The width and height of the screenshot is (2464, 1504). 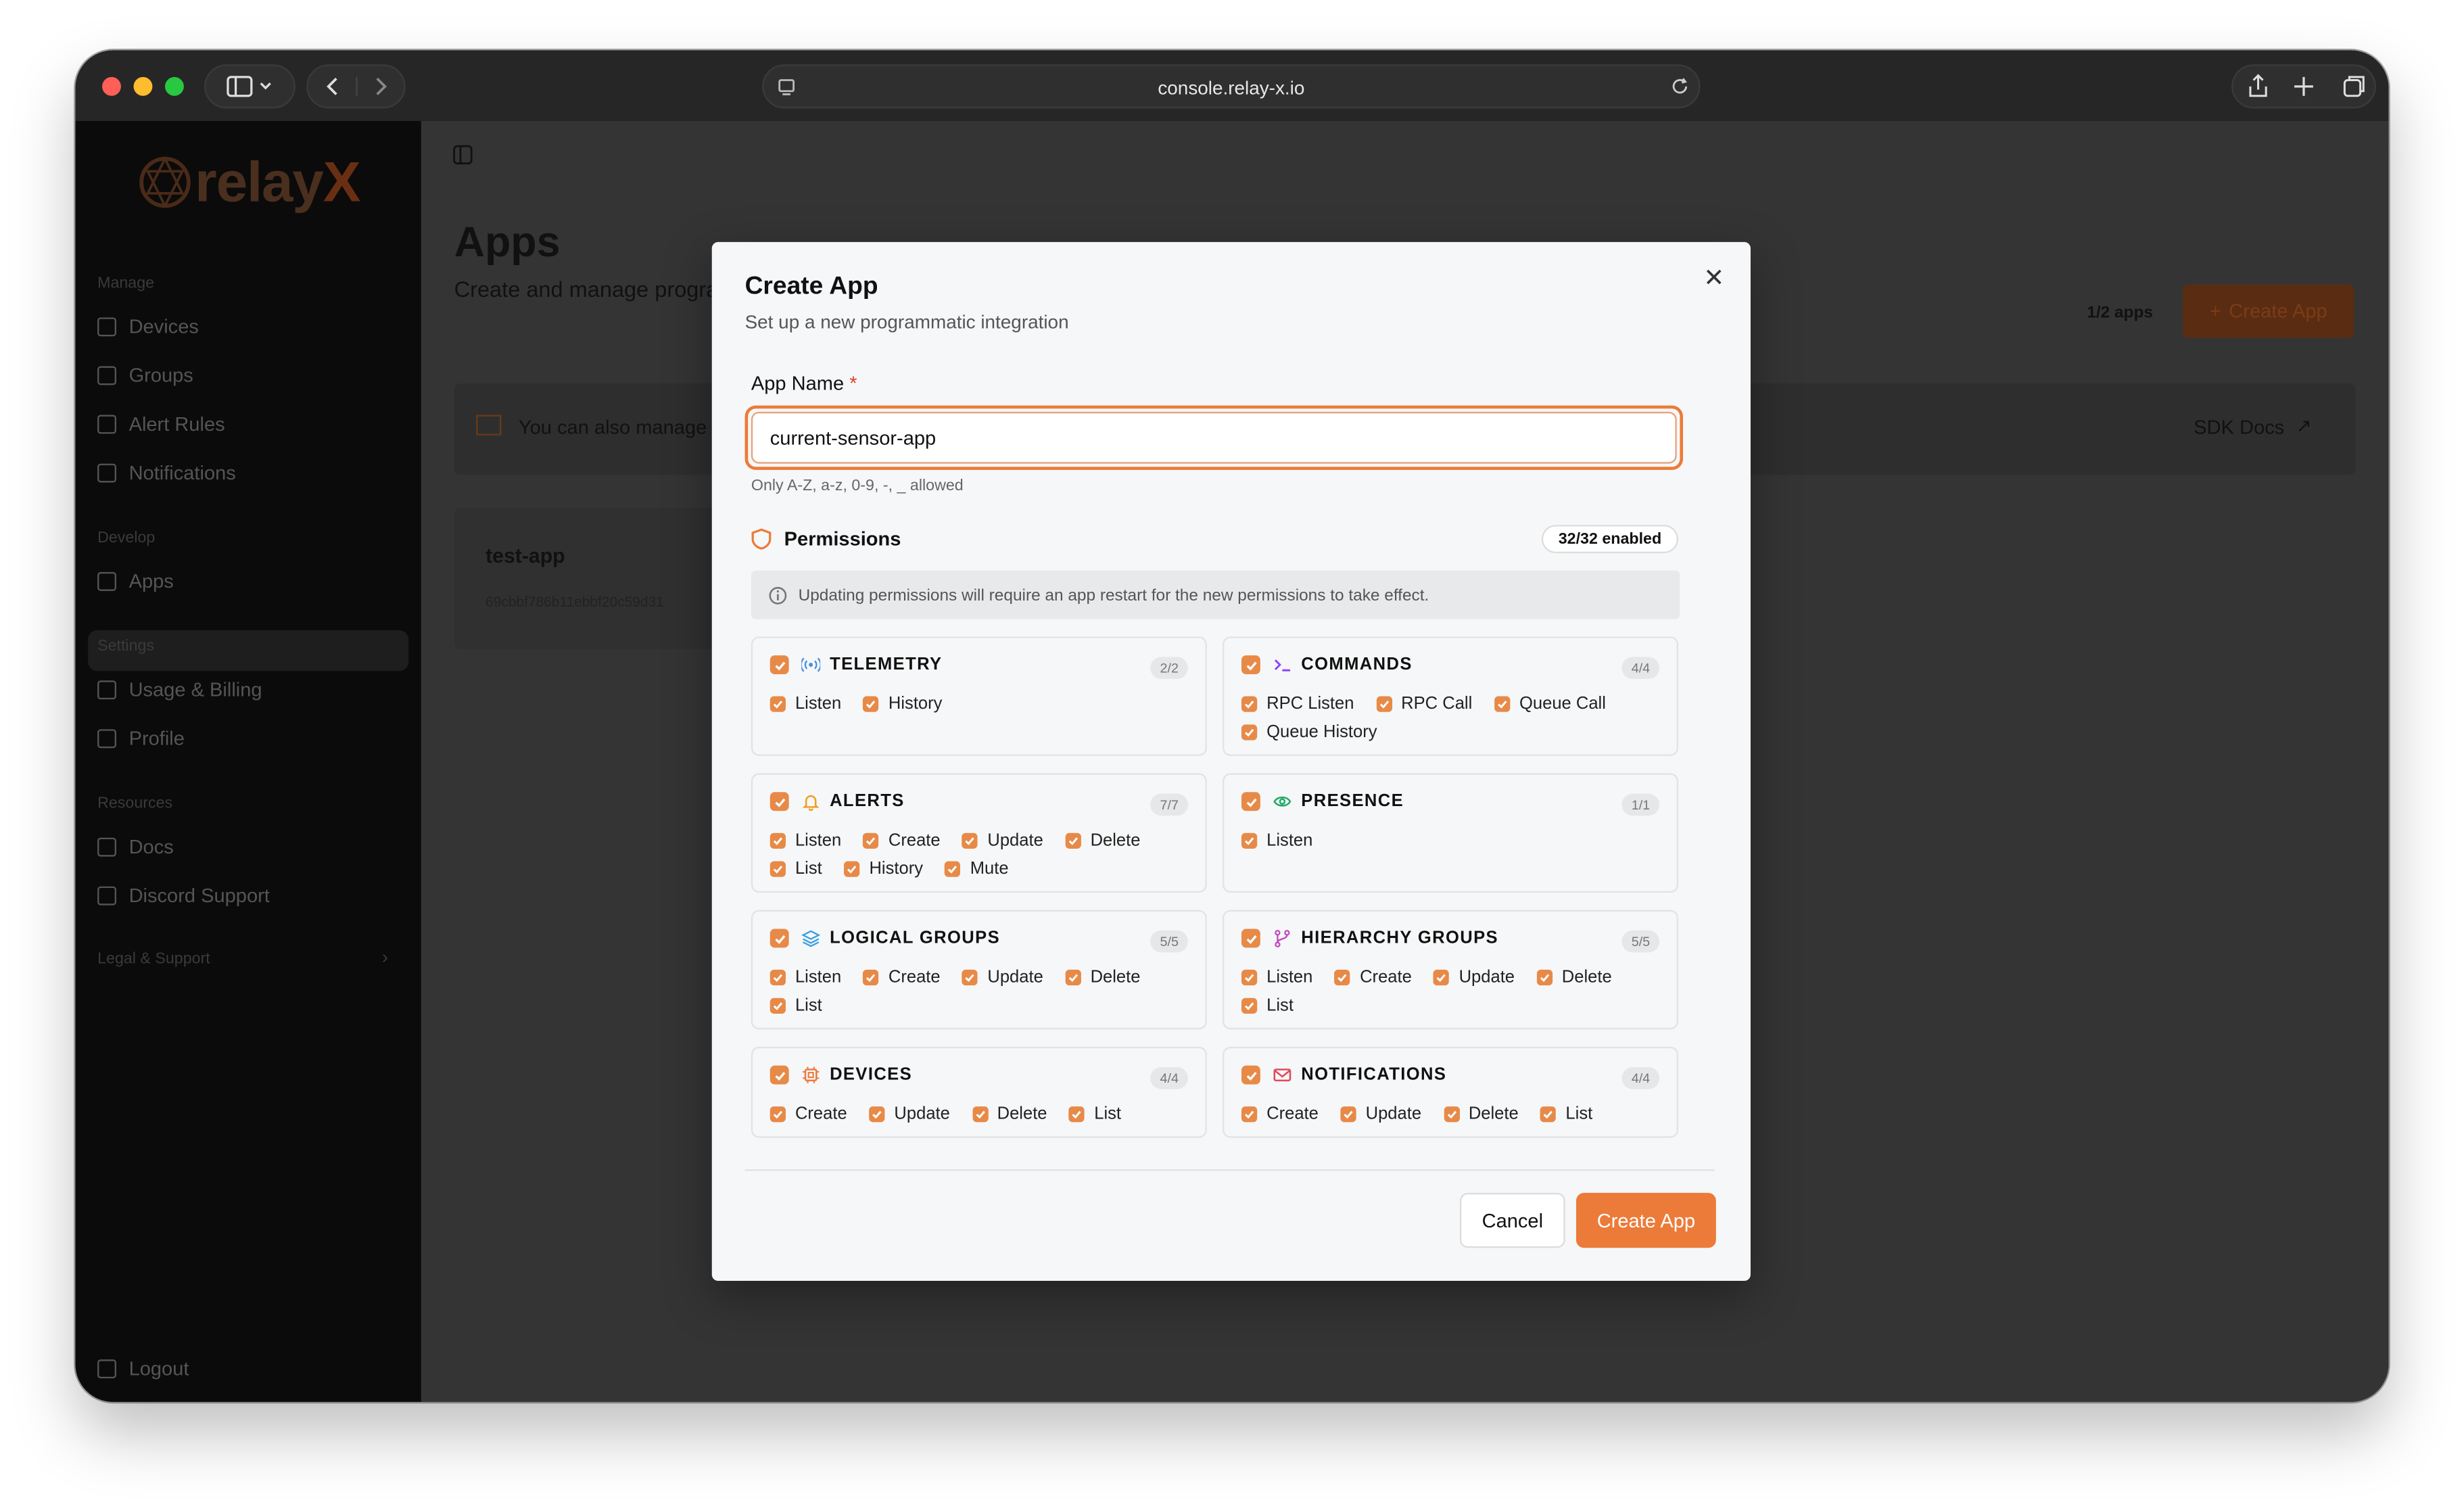 What do you see at coordinates (1297, 704) in the screenshot?
I see `permission-checkbox-rpc-listen: RPC Listen` at bounding box center [1297, 704].